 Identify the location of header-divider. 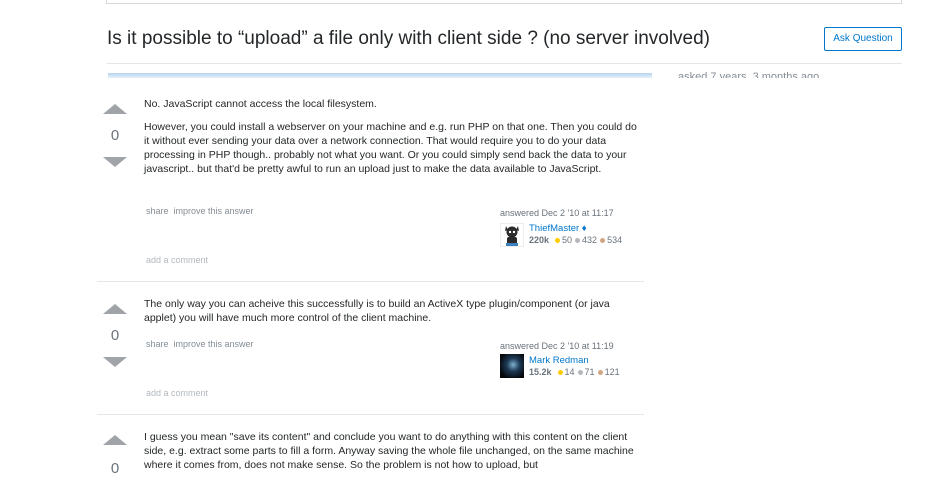
(504, 63).